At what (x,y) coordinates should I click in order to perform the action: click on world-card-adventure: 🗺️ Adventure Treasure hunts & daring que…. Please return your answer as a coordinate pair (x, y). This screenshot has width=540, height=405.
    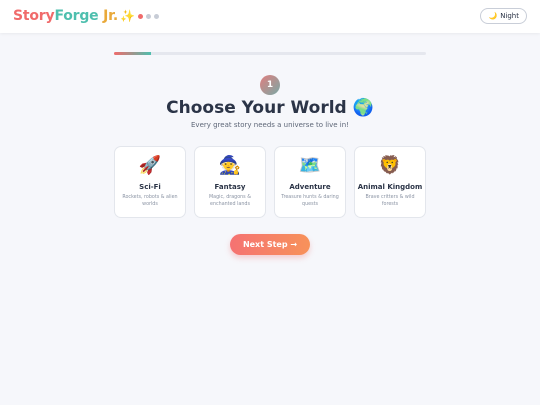
    Looking at the image, I should click on (310, 182).